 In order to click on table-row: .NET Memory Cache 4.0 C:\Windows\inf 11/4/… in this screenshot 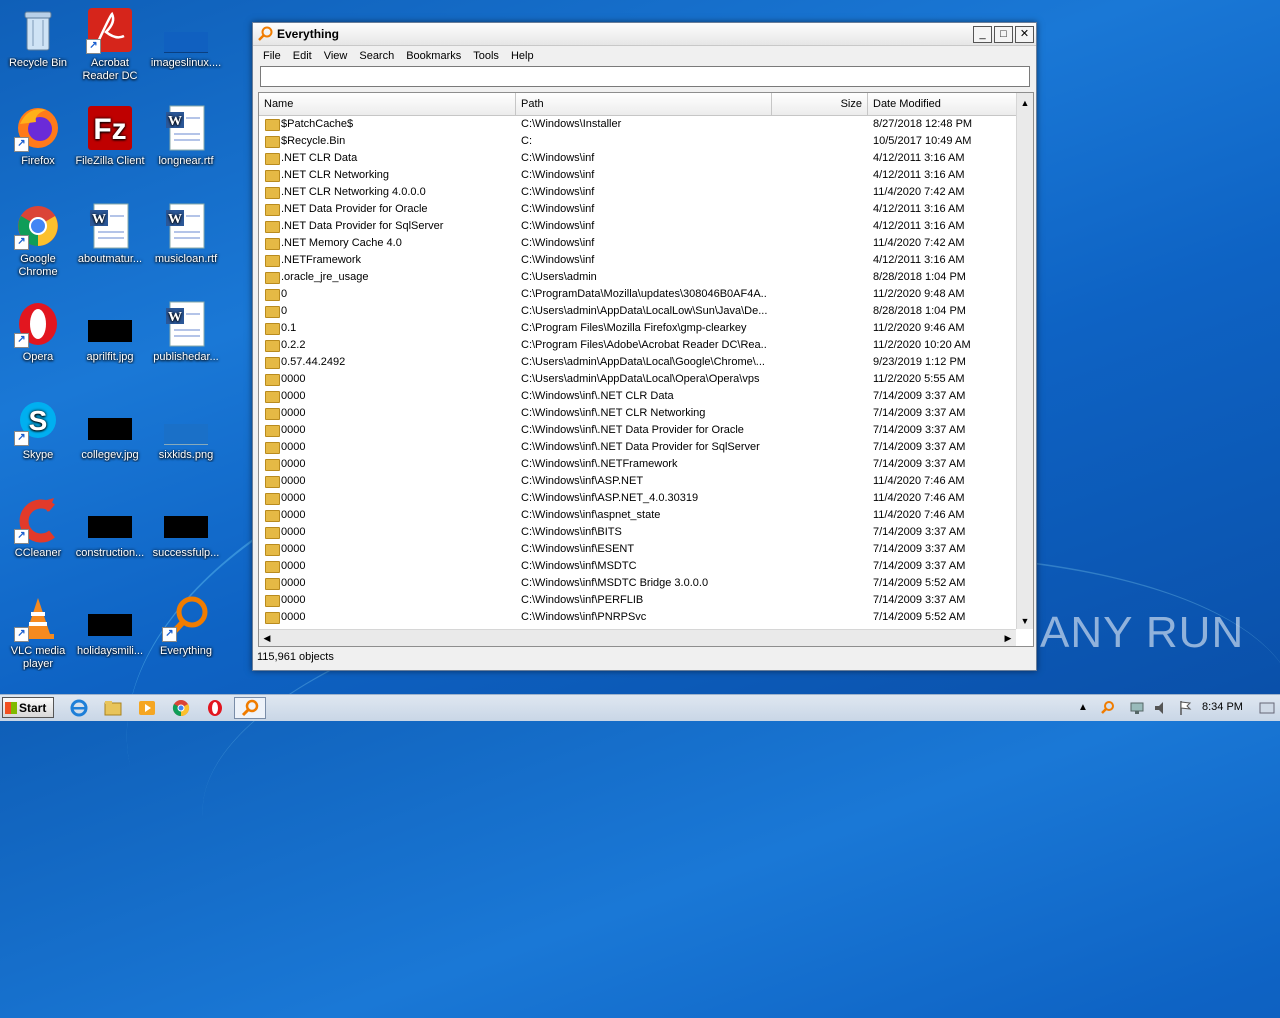, I will do `click(637, 243)`.